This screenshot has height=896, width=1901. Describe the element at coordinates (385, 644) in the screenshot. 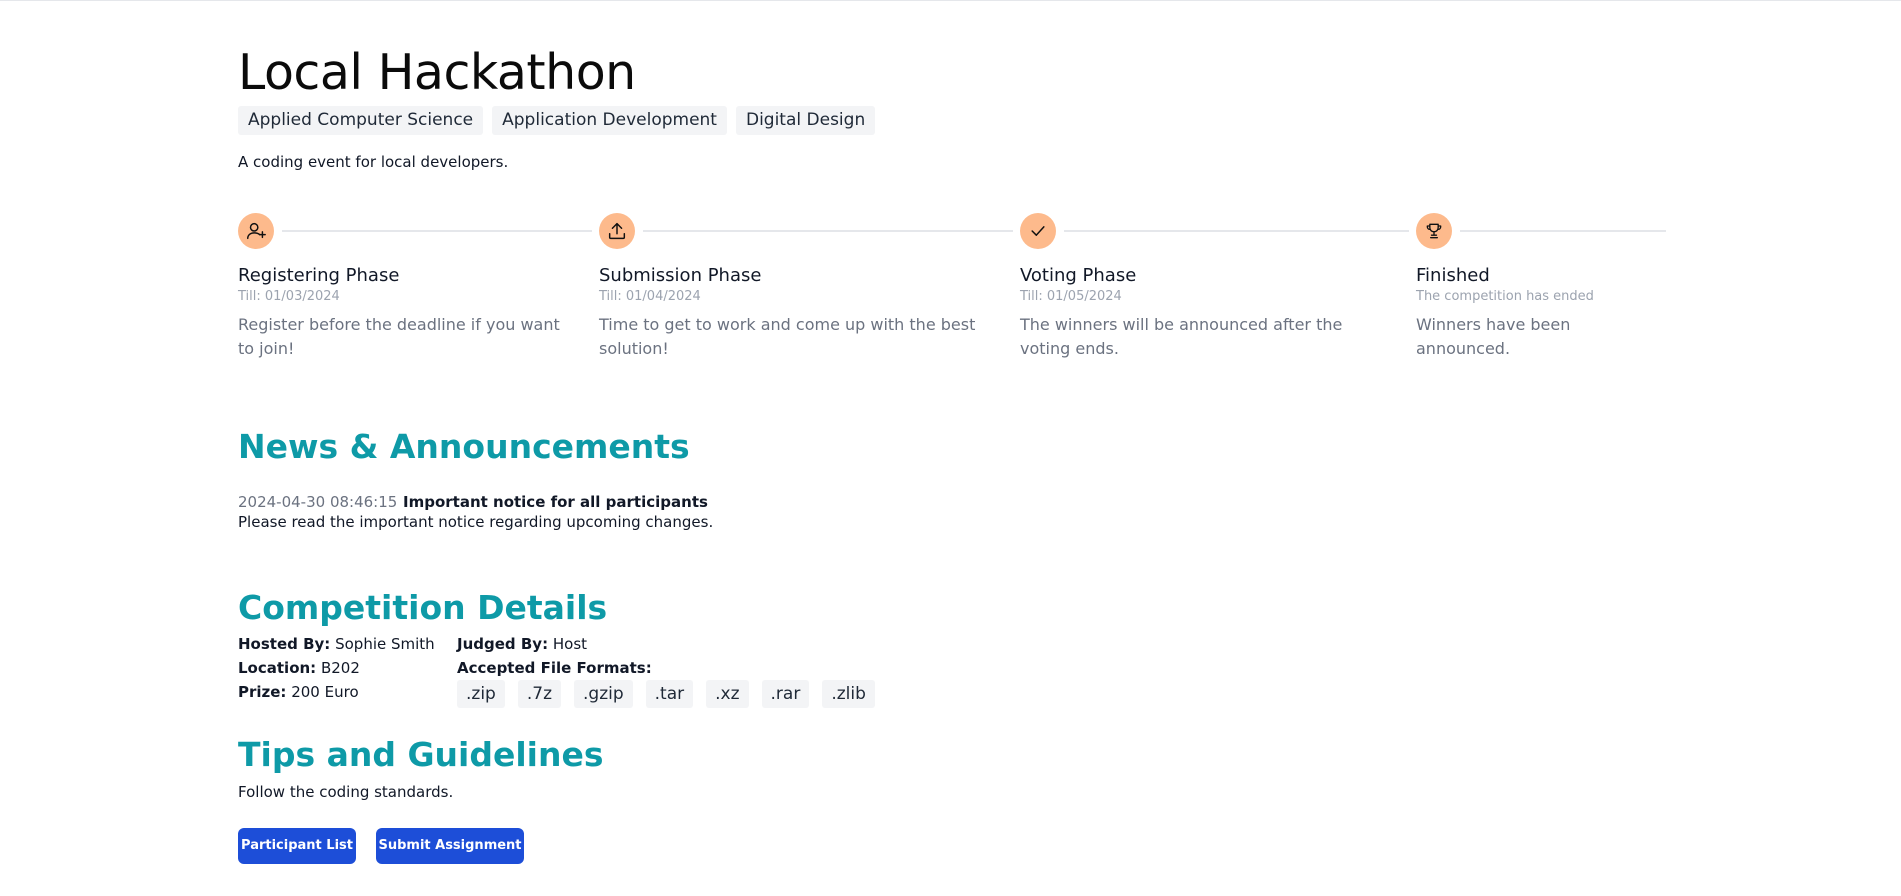

I see `hosted-by-value: Sophie Smith` at that location.